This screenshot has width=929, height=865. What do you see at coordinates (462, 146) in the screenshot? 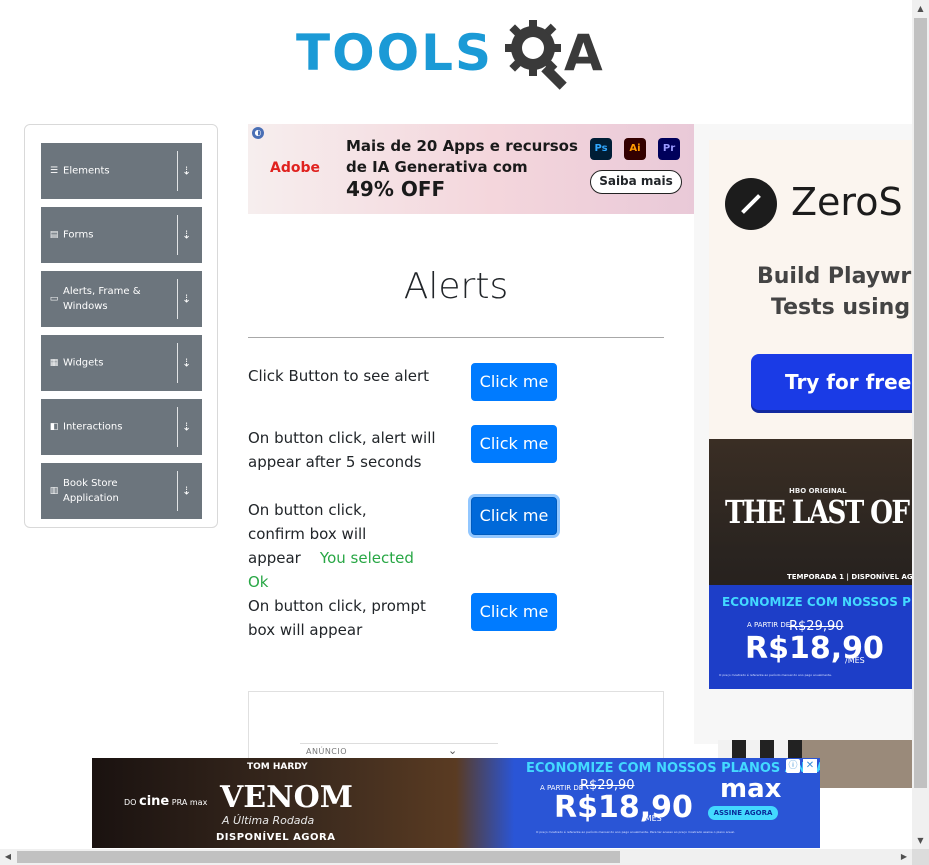
I see `ad-headline-line1: Mais de 20 Apps e recursos` at bounding box center [462, 146].